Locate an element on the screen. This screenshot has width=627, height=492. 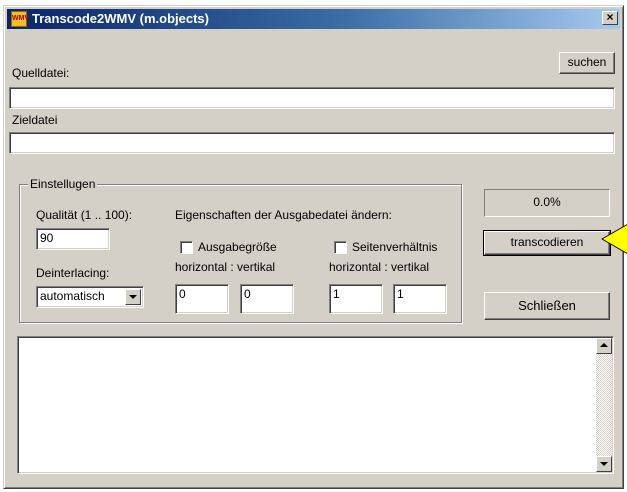
close-window-button: × is located at coordinates (610, 18).